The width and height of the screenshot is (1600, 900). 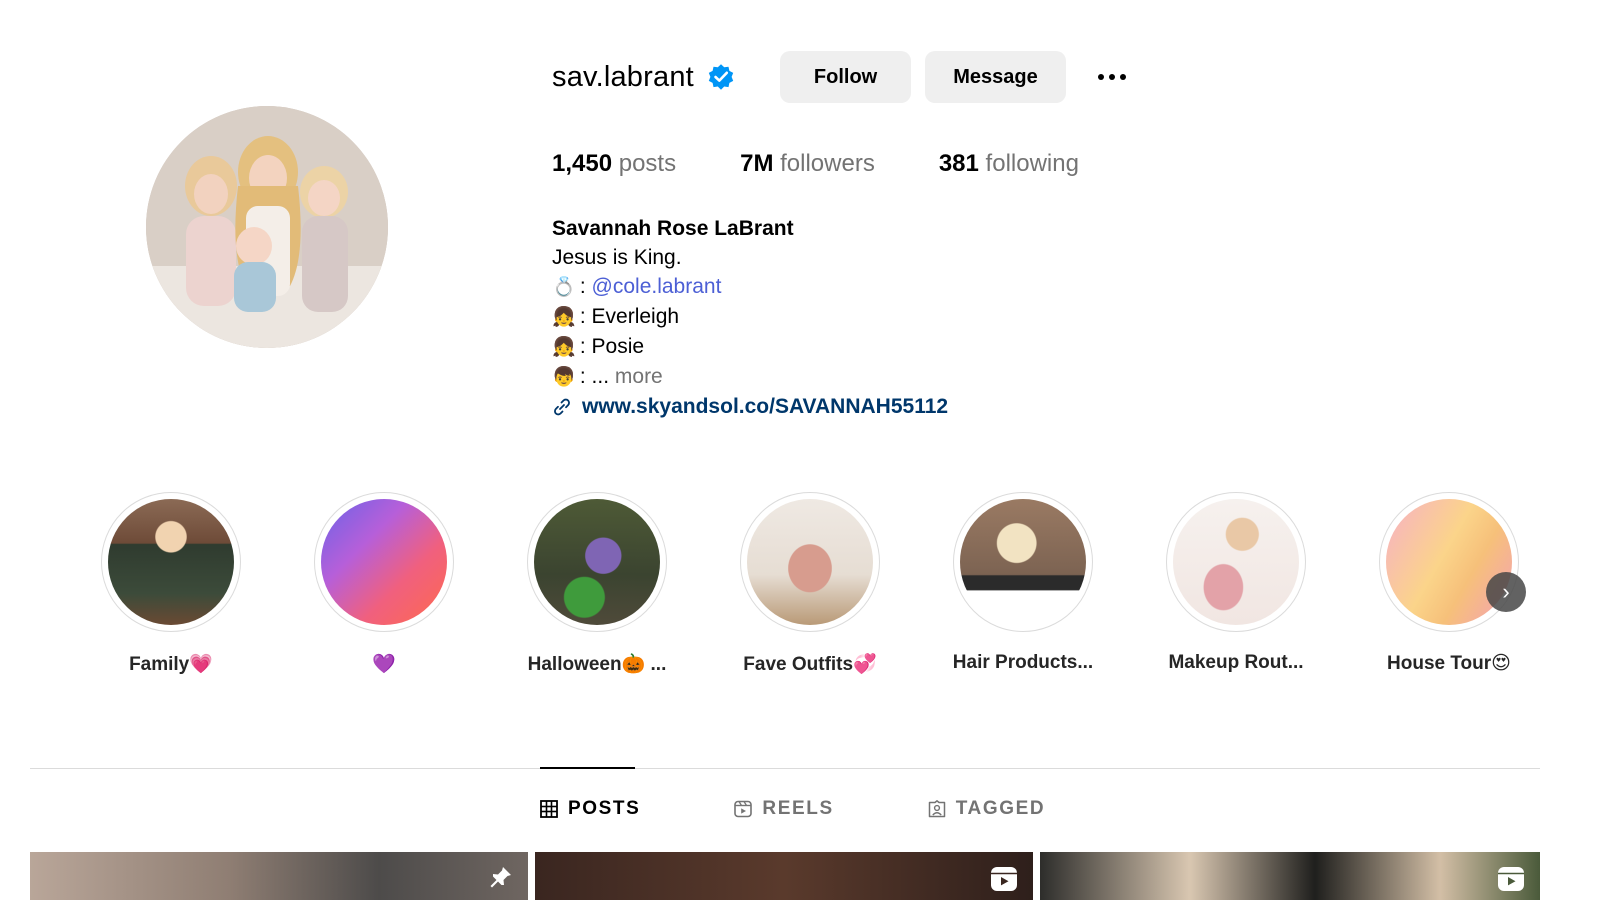 What do you see at coordinates (1009, 164) in the screenshot?
I see `following-count: 381 following` at bounding box center [1009, 164].